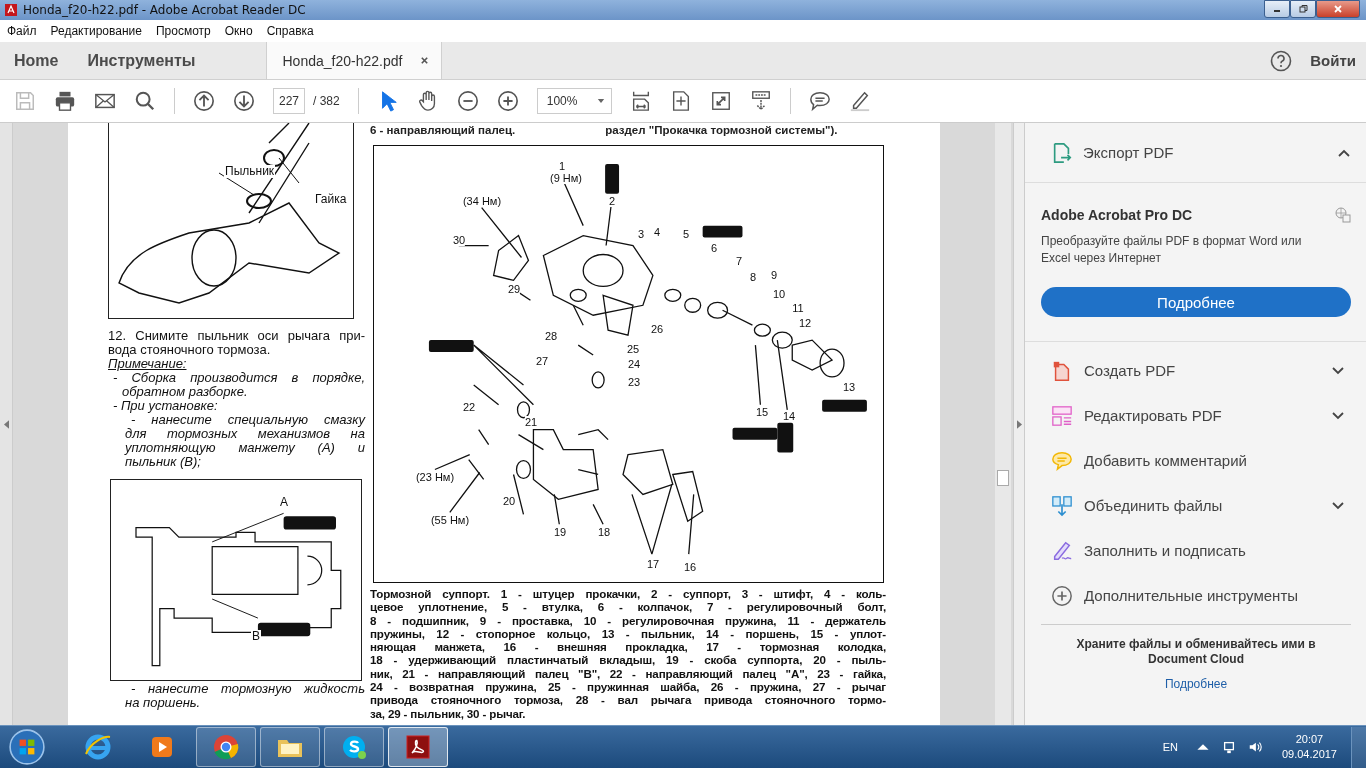  What do you see at coordinates (142, 60) in the screenshot?
I see `nav-tab: Инструменты` at bounding box center [142, 60].